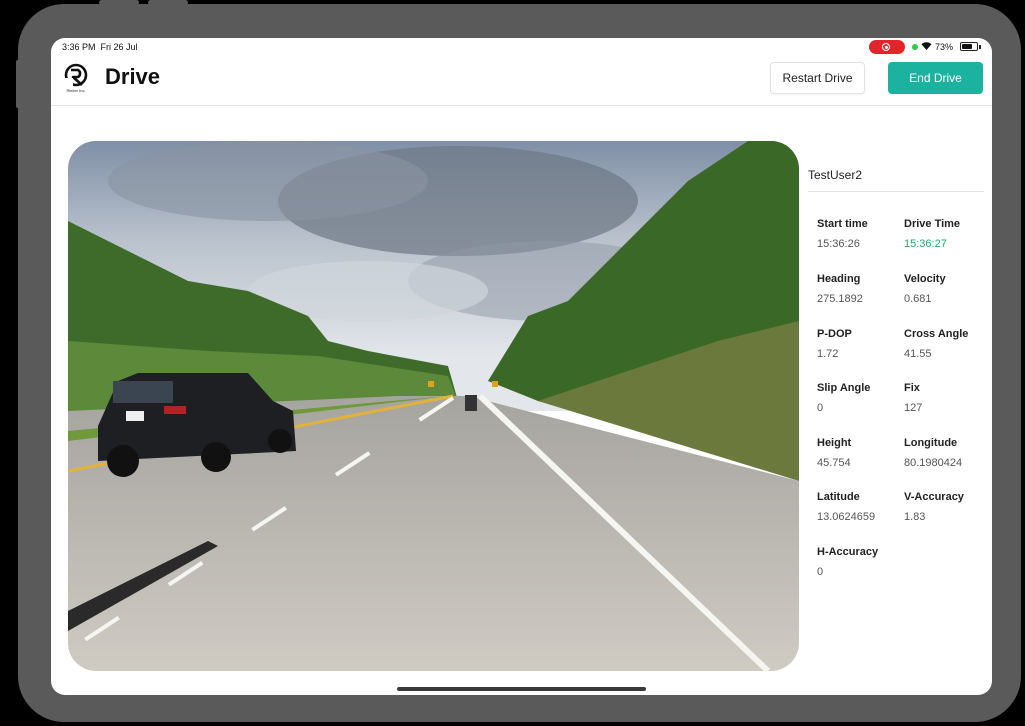 The width and height of the screenshot is (1025, 726). What do you see at coordinates (931, 443) in the screenshot?
I see `field-label: Longitude` at bounding box center [931, 443].